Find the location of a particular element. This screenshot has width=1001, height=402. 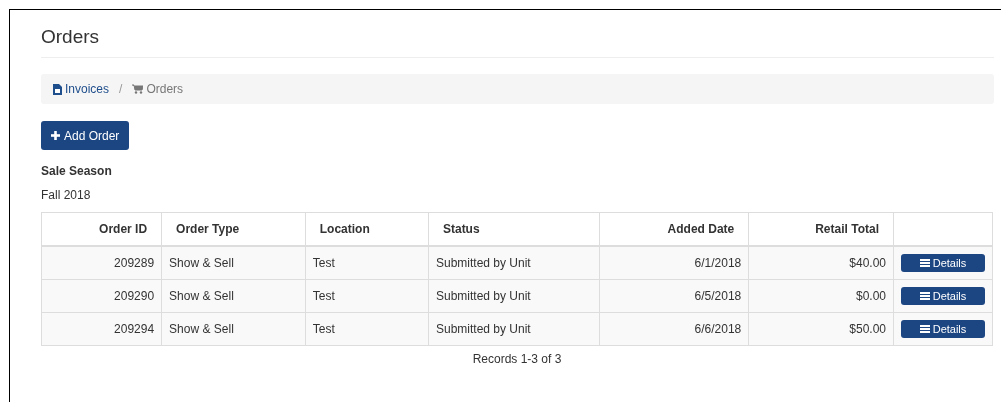

table-cell: 209289 is located at coordinates (101, 263).